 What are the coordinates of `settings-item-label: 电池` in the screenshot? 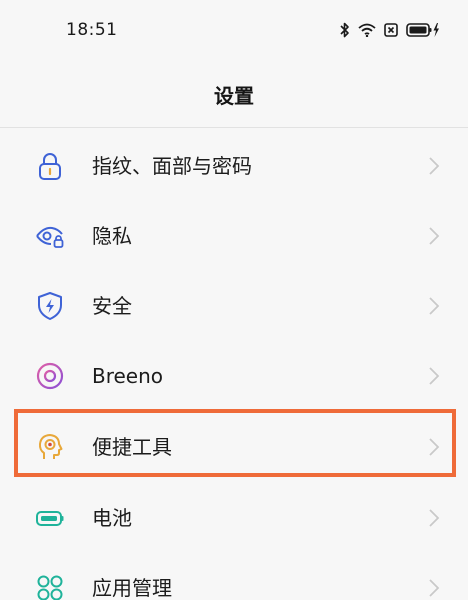 It's located at (112, 518).